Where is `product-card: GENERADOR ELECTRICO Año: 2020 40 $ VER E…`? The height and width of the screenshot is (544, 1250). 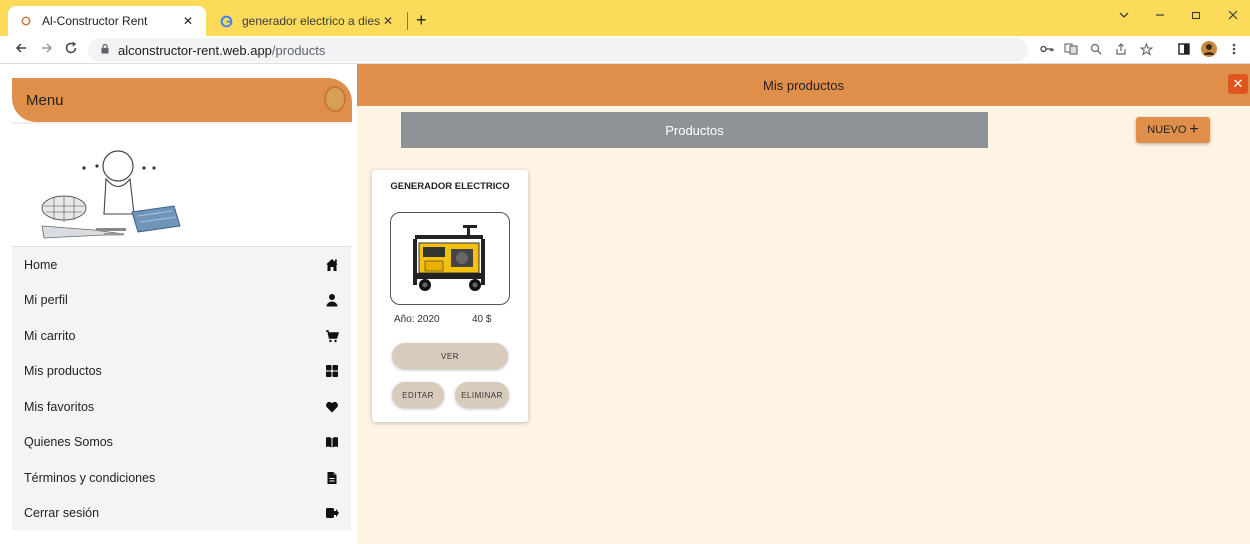
product-card: GENERADOR ELECTRICO Año: 2020 40 $ VER E… is located at coordinates (450, 296).